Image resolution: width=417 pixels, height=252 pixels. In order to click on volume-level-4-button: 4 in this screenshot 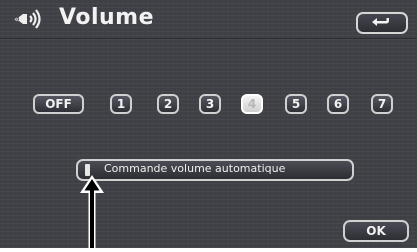, I will do `click(252, 104)`.